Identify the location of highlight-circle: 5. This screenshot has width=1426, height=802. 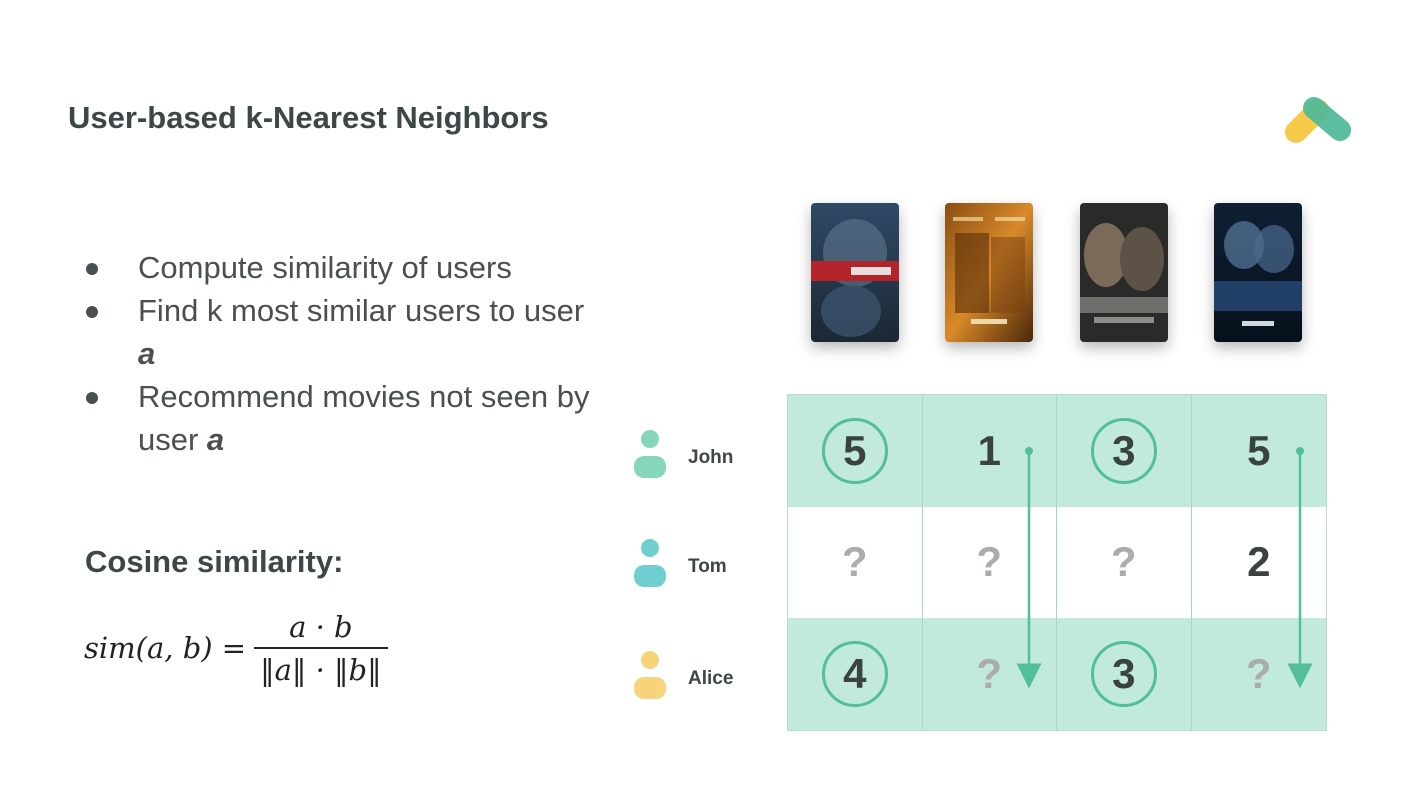
(854, 450).